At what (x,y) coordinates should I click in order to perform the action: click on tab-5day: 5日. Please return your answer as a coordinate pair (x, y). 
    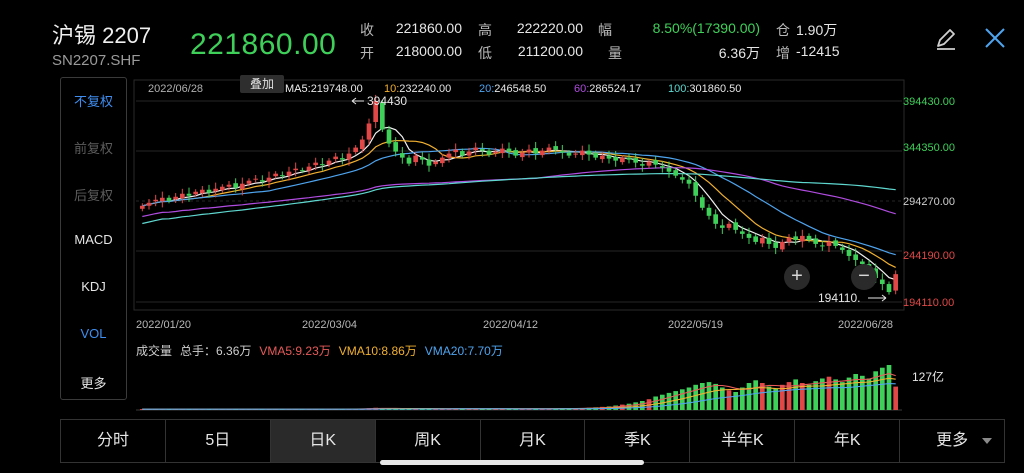
    Looking at the image, I should click on (218, 441).